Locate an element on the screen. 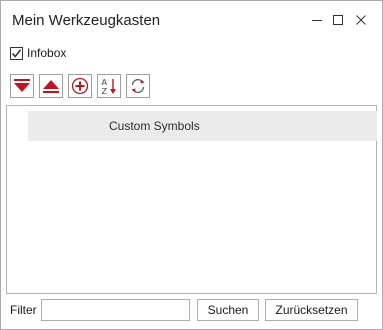 This screenshot has height=330, width=383. search-button: Suchen is located at coordinates (228, 310).